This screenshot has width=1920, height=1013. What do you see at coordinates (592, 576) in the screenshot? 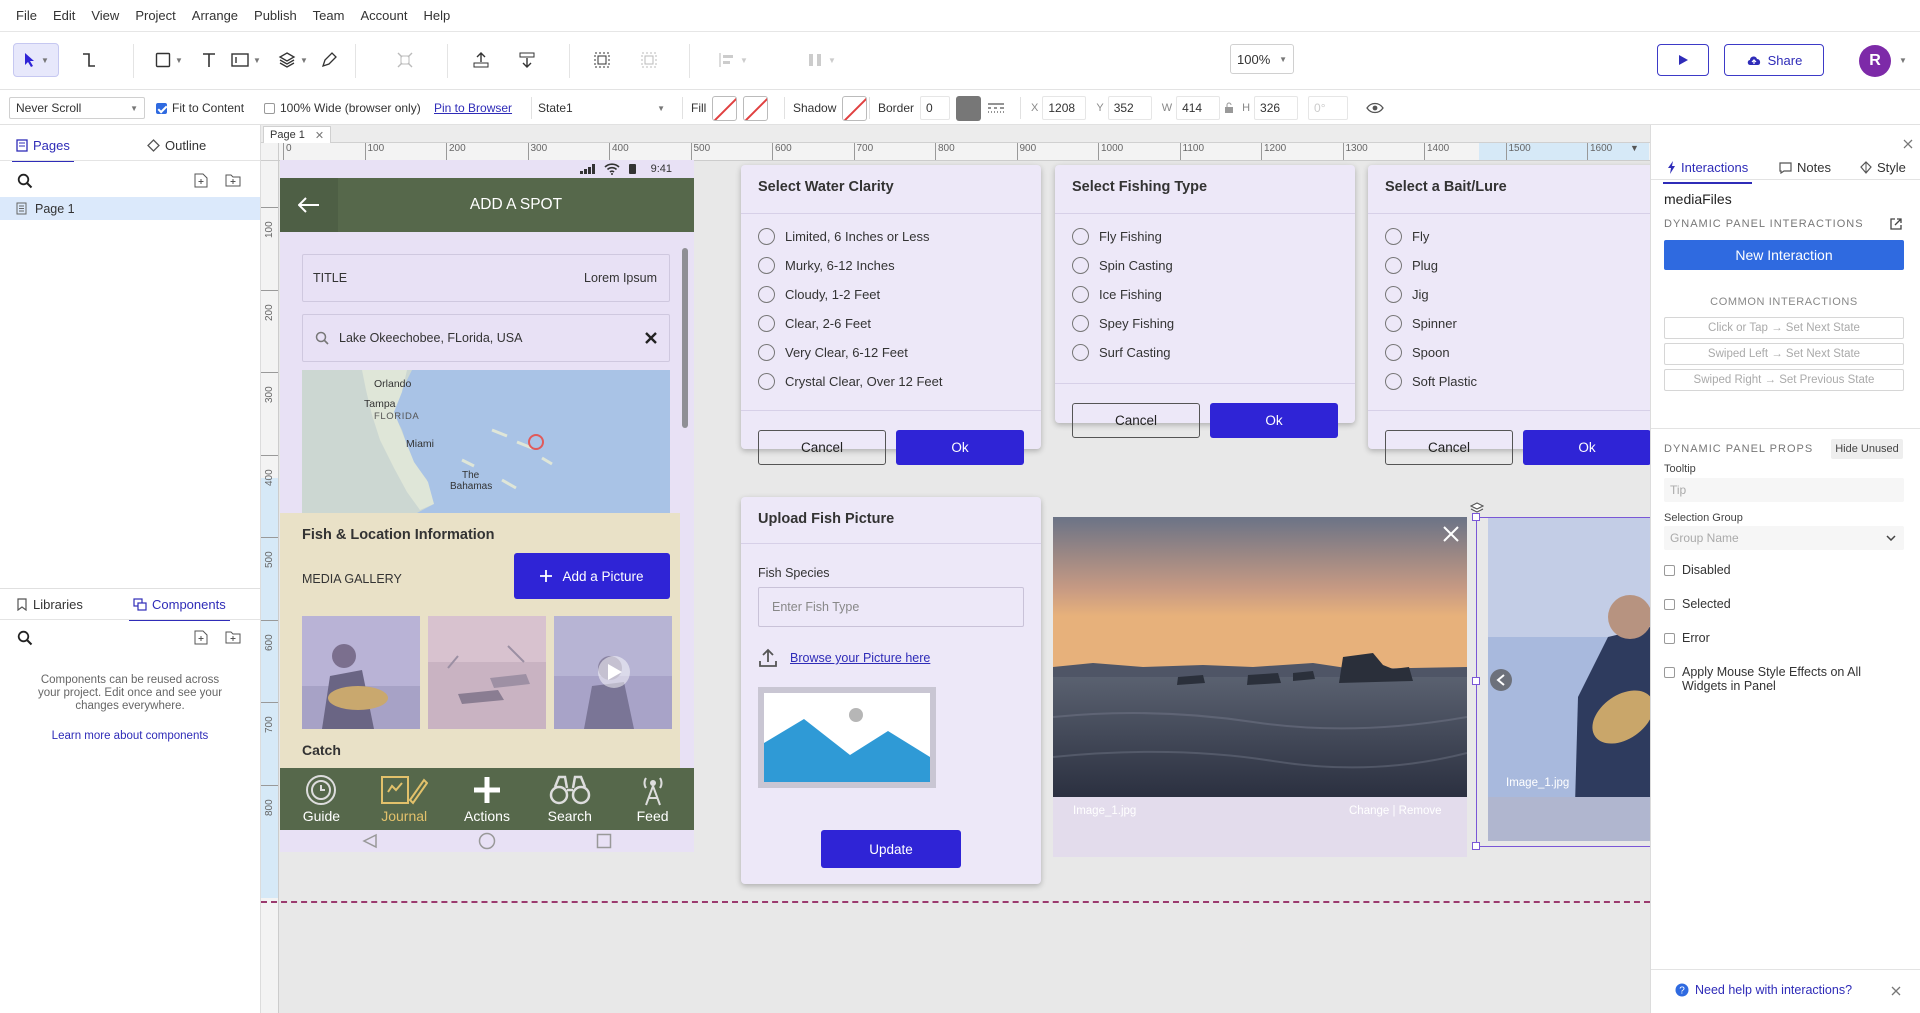
I see `add-picture-button: Add a Picture` at bounding box center [592, 576].